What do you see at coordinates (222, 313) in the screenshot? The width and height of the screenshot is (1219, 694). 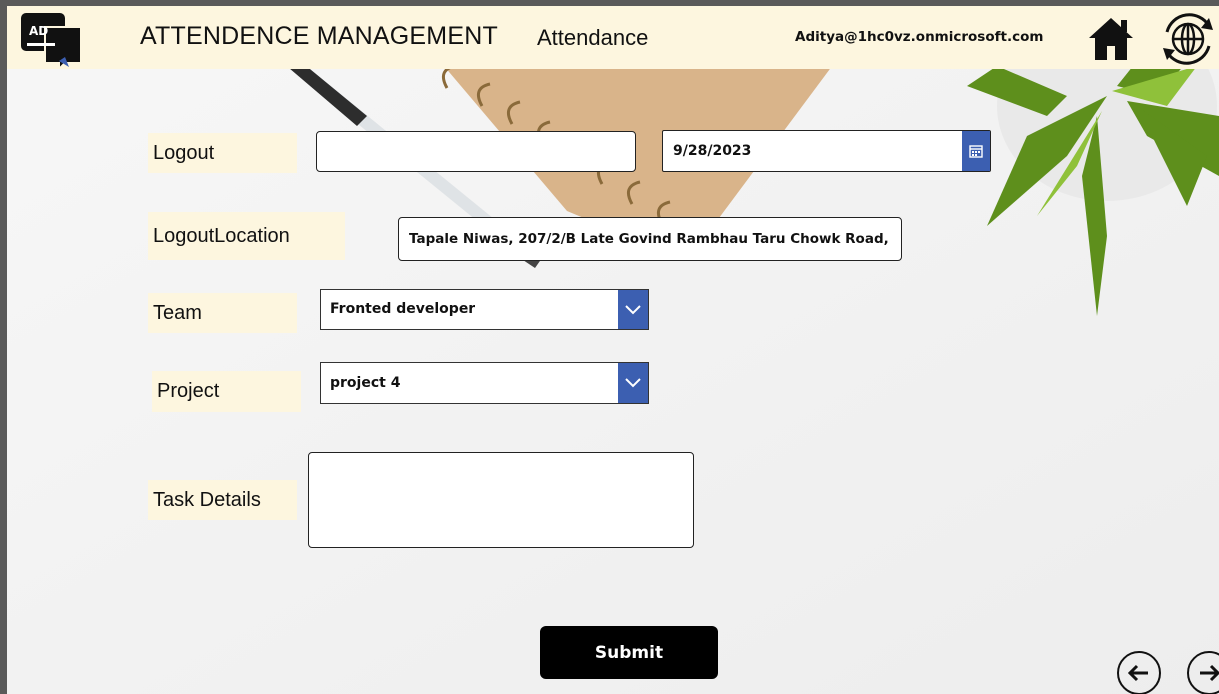 I see `team-label: Team` at bounding box center [222, 313].